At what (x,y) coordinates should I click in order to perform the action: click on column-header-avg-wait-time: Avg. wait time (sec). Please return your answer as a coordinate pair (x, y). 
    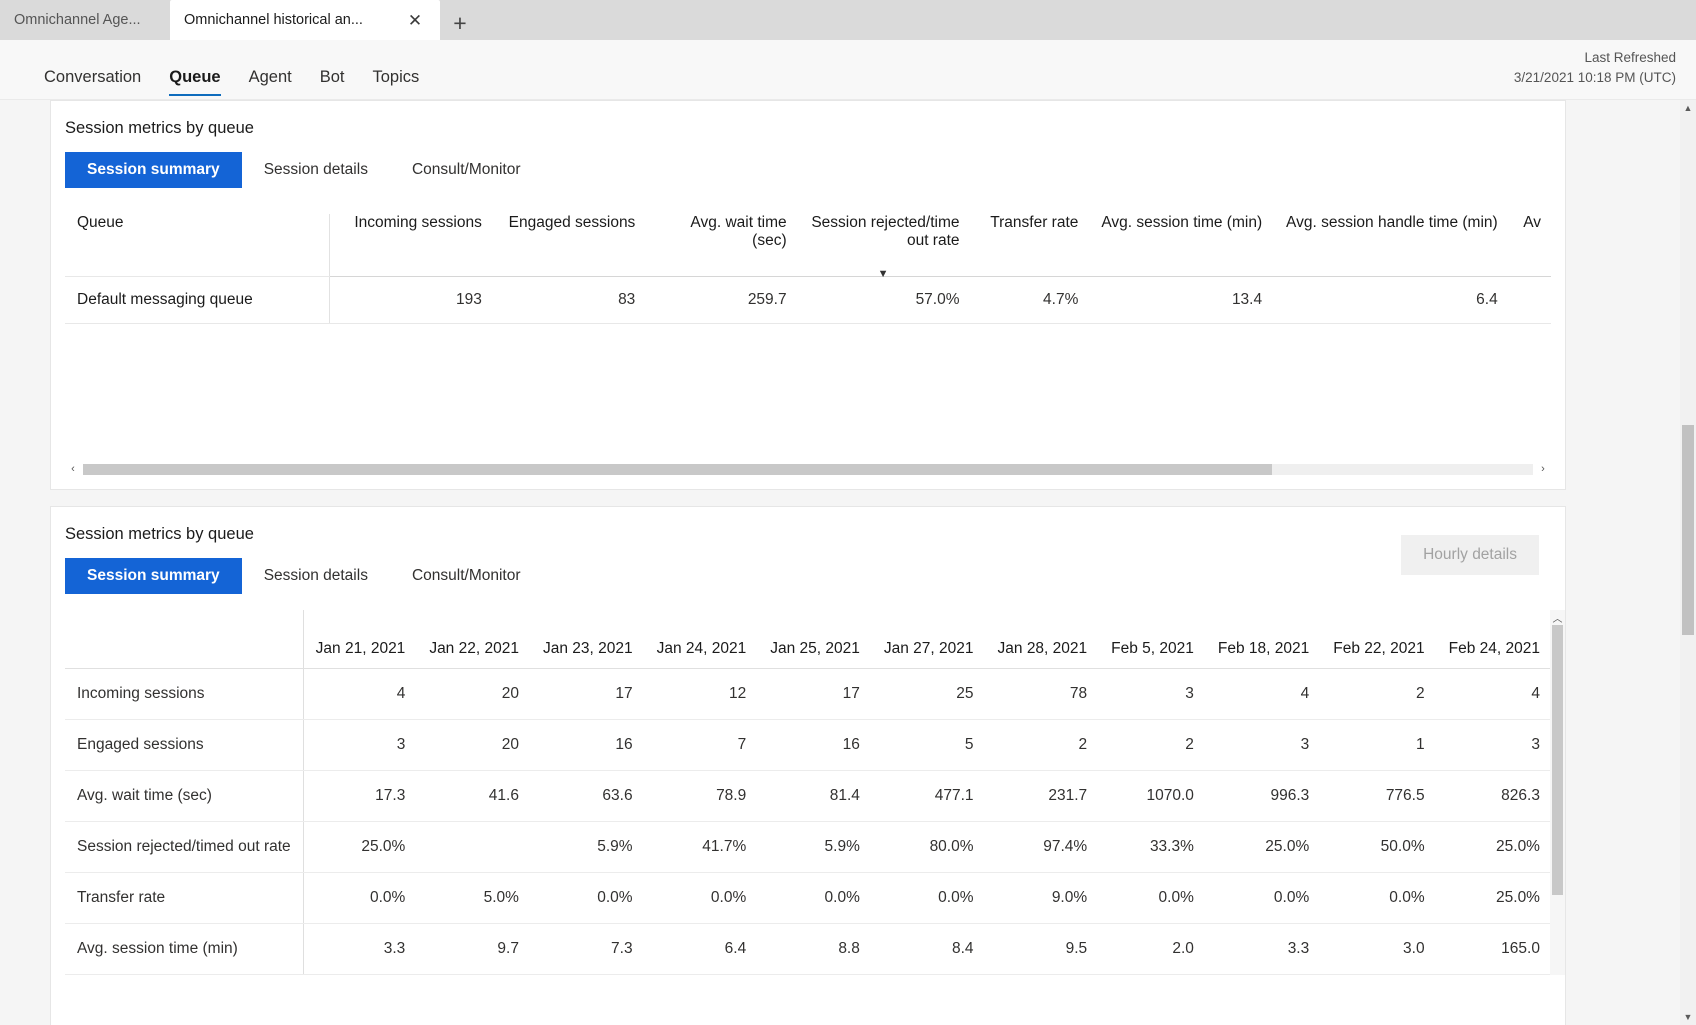
    Looking at the image, I should click on (721, 245).